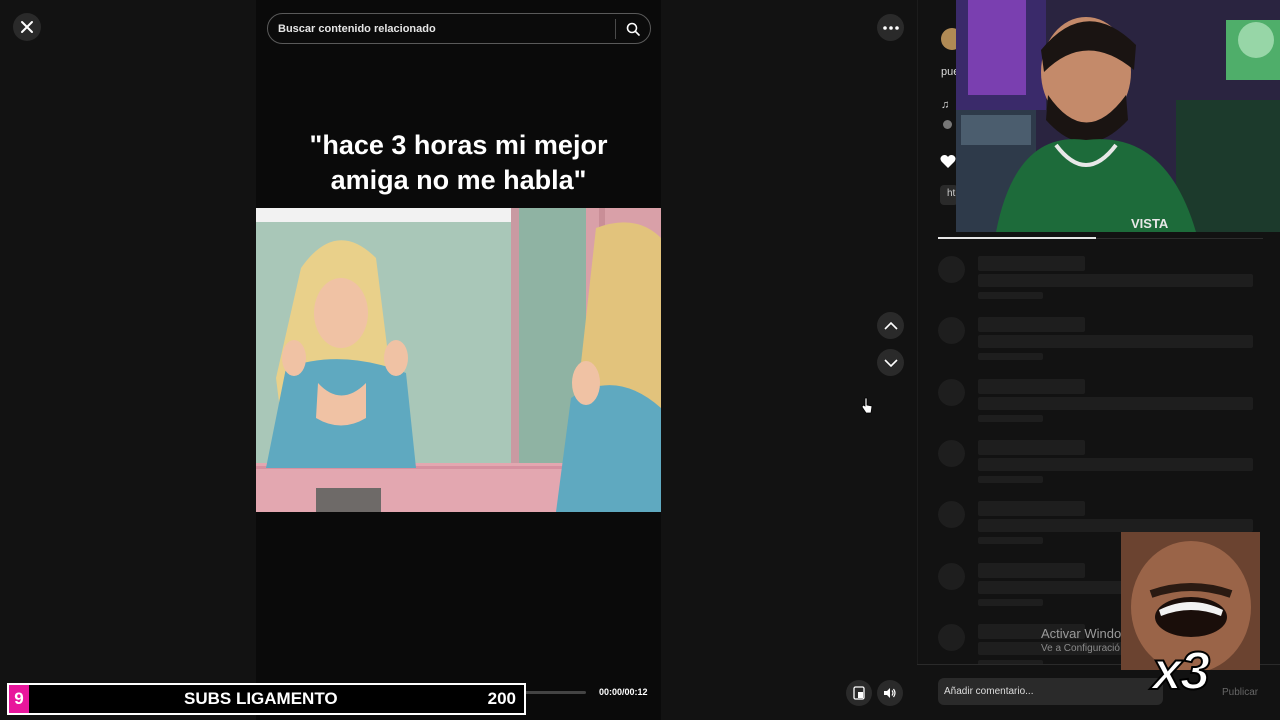  I want to click on windows-activation-subtitle: Ve a Configuració, so click(1080, 648).